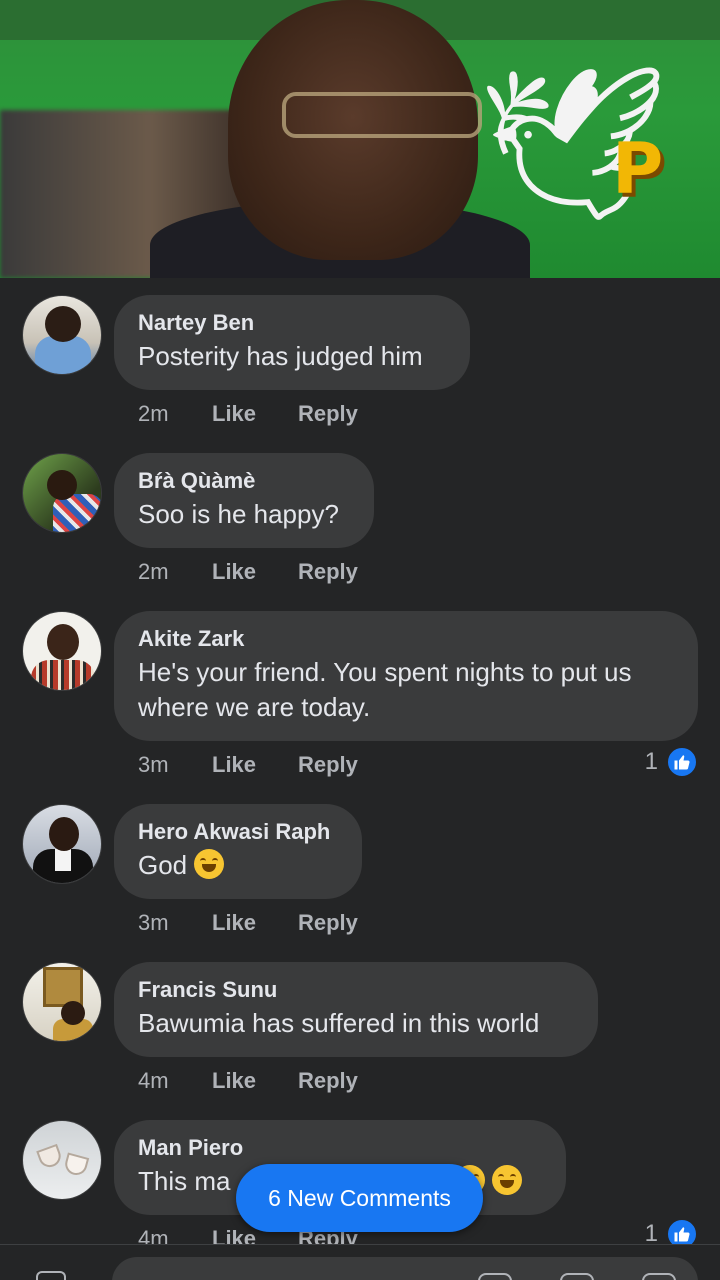  I want to click on comment-text-line: God, so click(238, 865).